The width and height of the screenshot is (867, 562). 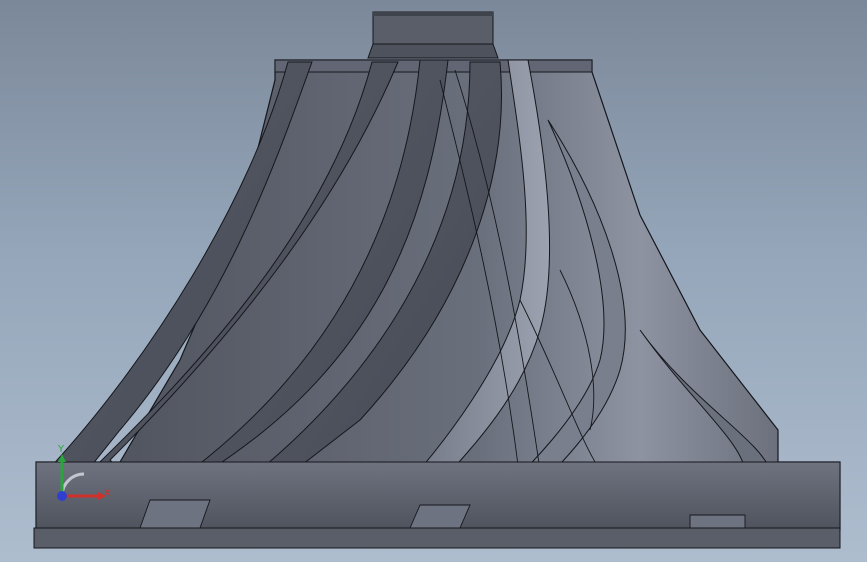 I want to click on backplate, so click(x=437, y=505).